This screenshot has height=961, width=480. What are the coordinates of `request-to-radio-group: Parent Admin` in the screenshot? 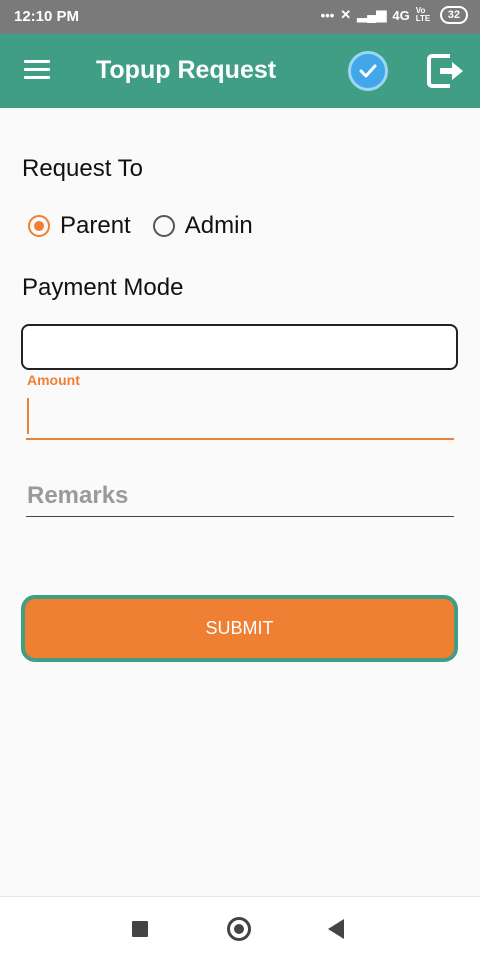 It's located at (151, 226).